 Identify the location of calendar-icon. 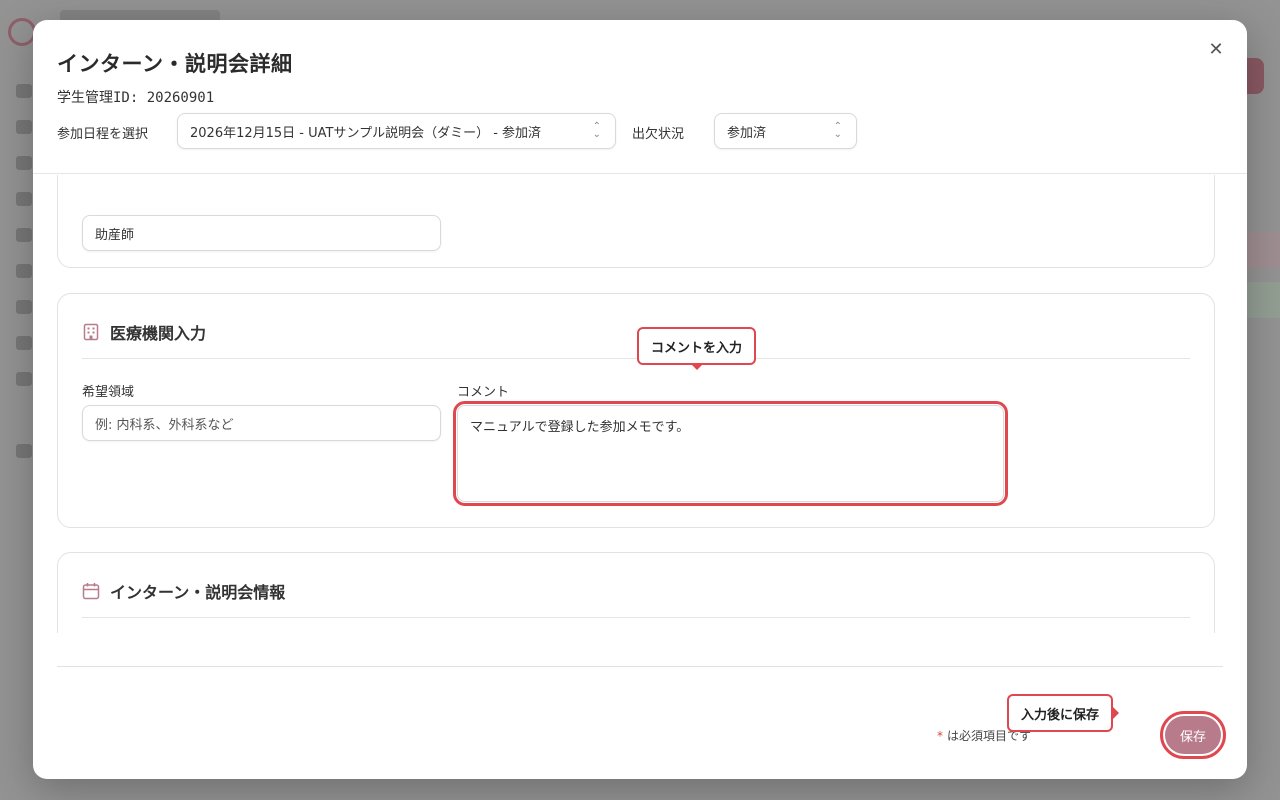
(91, 591).